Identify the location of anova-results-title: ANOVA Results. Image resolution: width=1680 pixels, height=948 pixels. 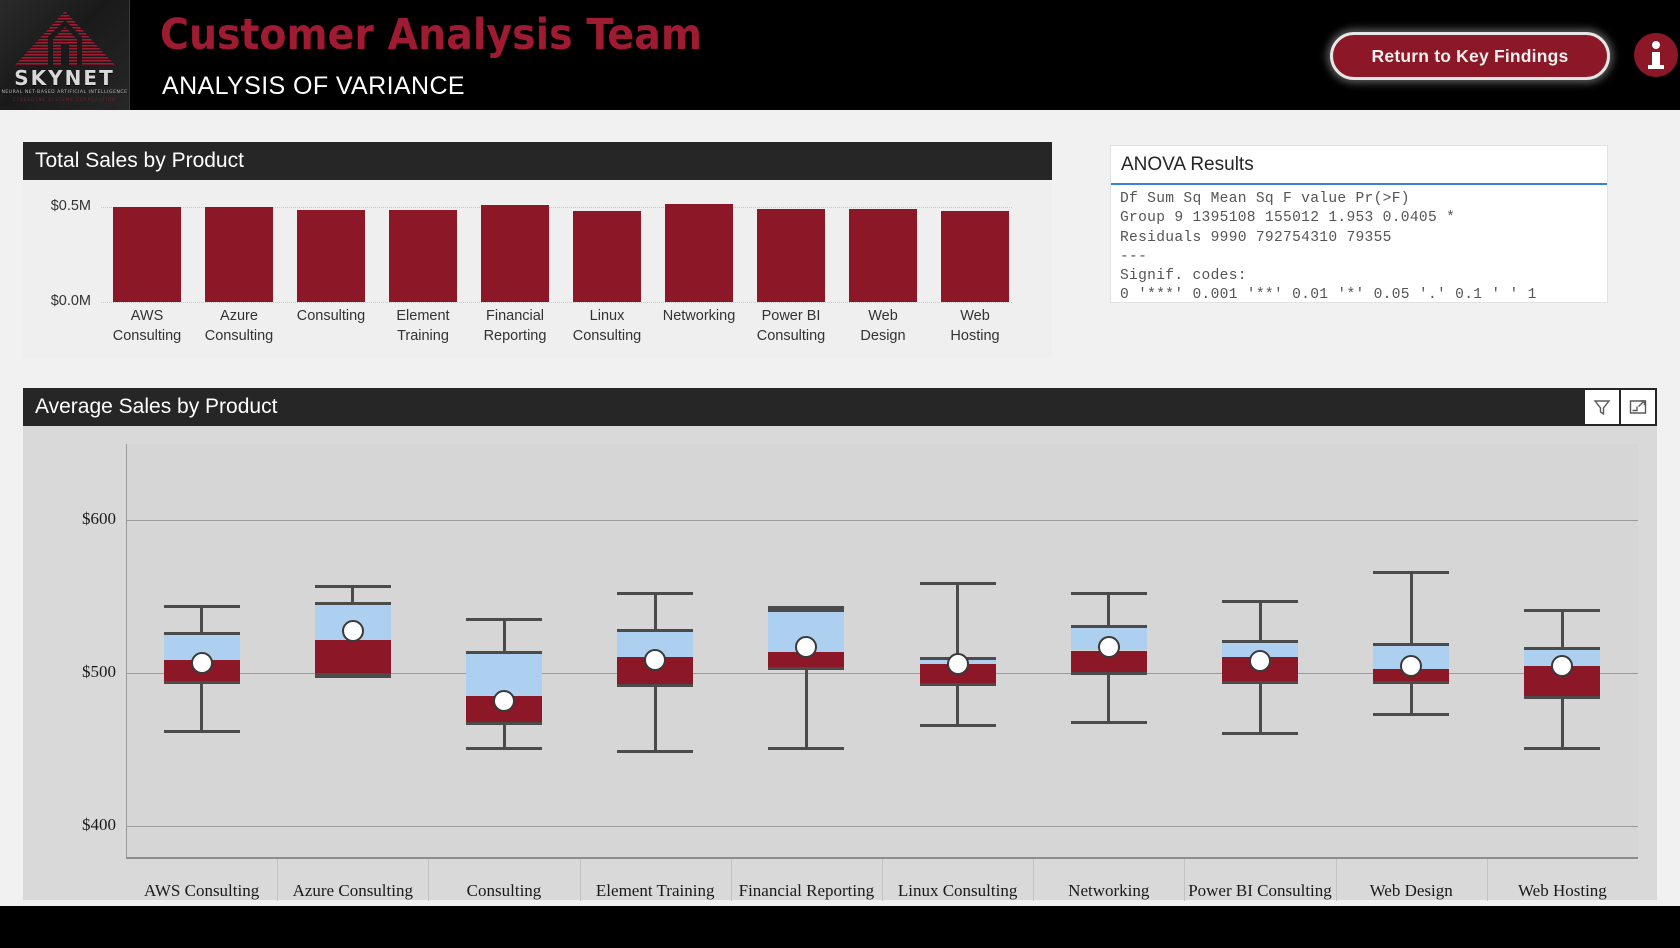
(1359, 165).